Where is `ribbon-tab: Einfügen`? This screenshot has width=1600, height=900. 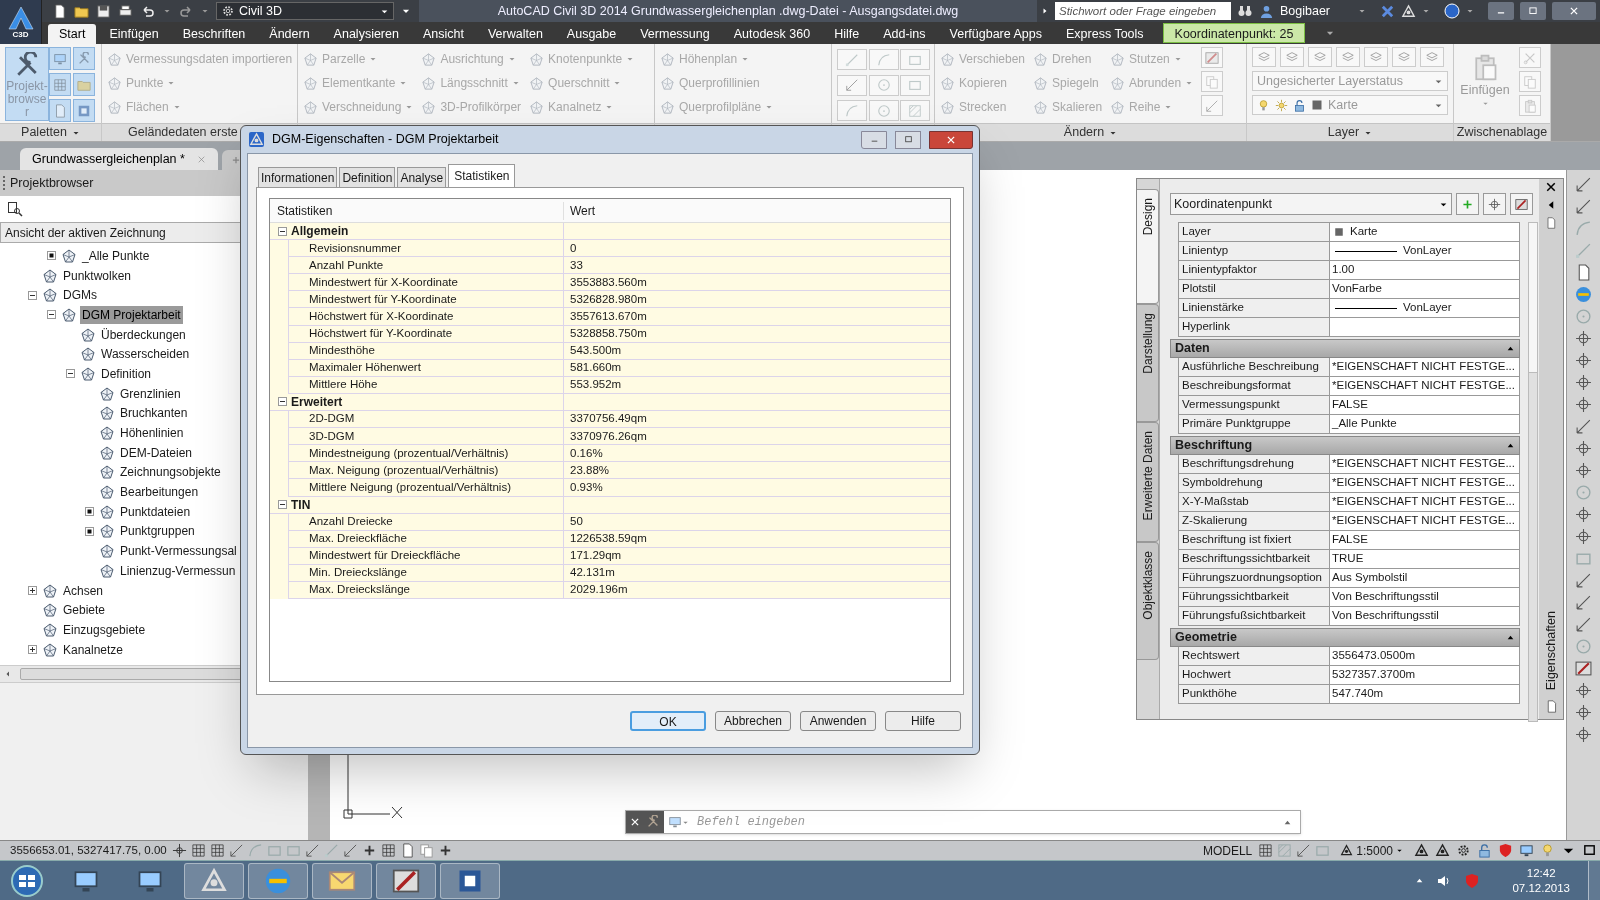 ribbon-tab: Einfügen is located at coordinates (134, 34).